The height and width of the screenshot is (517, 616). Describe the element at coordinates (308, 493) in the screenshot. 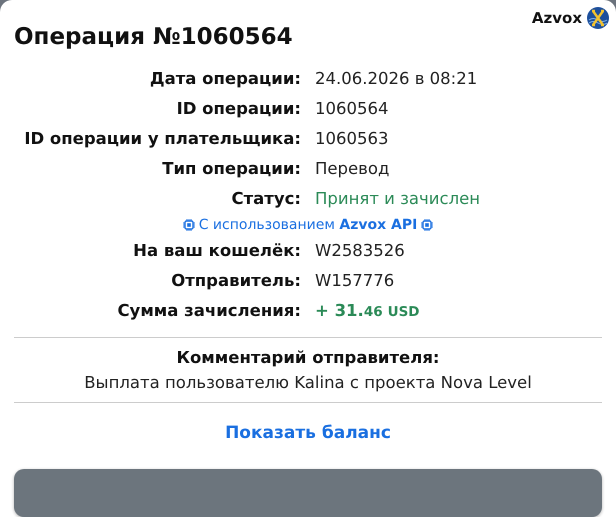

I see `action-button` at that location.